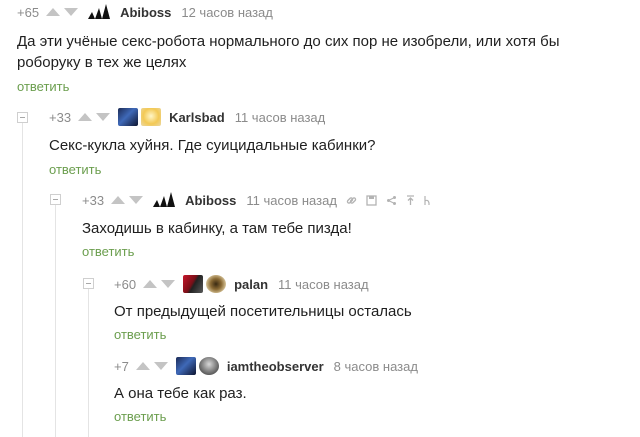 The width and height of the screenshot is (640, 437). What do you see at coordinates (180, 393) in the screenshot?
I see `comment-text: А она тебе как раз.` at bounding box center [180, 393].